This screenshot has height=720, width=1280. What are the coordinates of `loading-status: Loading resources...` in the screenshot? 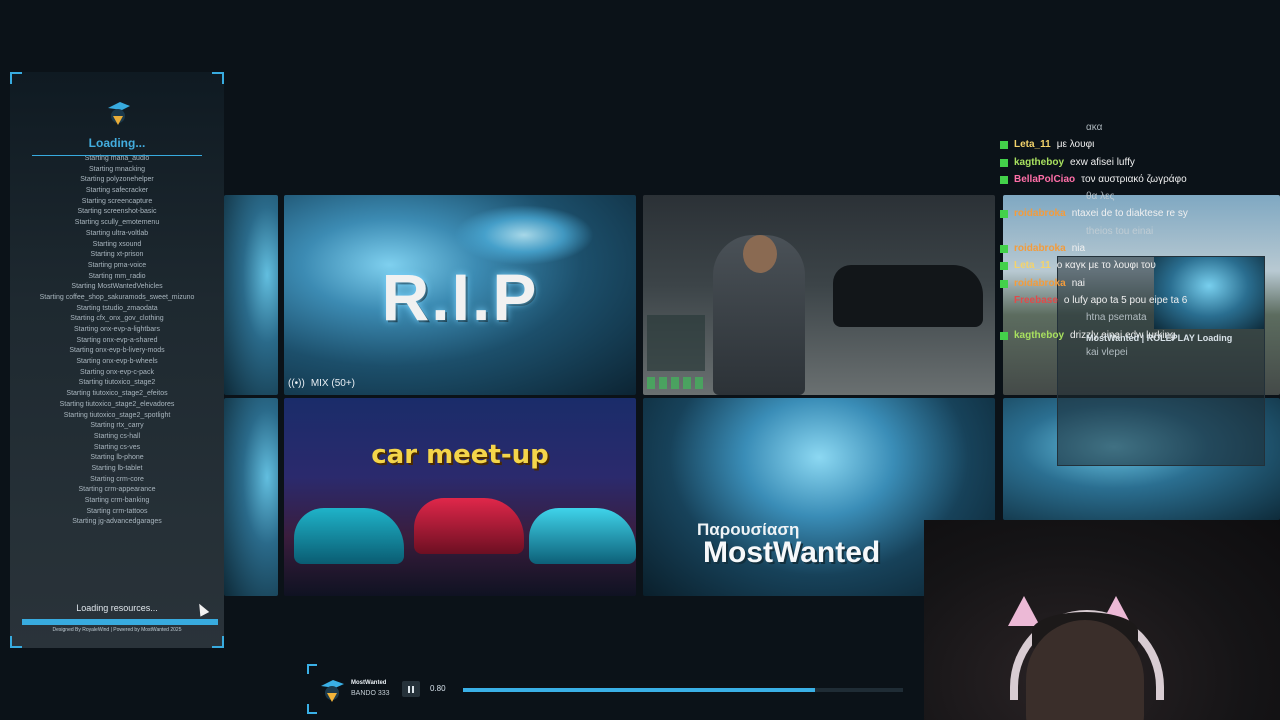 It's located at (117, 608).